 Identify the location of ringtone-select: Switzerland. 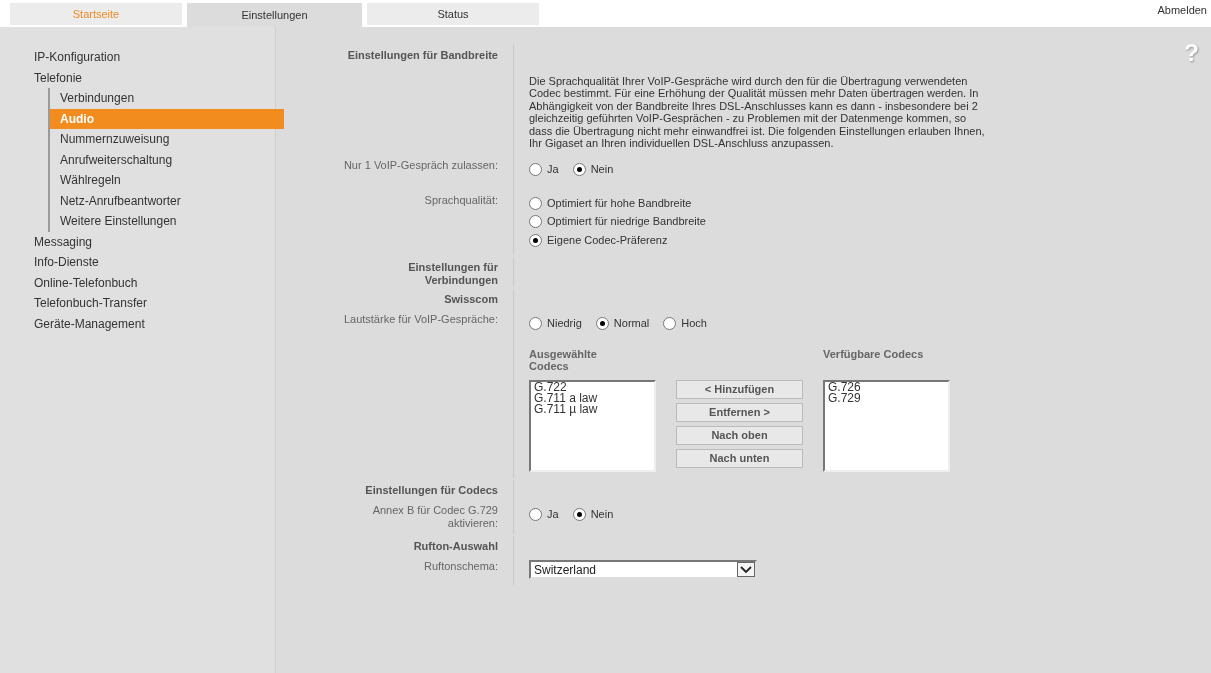
(643, 570).